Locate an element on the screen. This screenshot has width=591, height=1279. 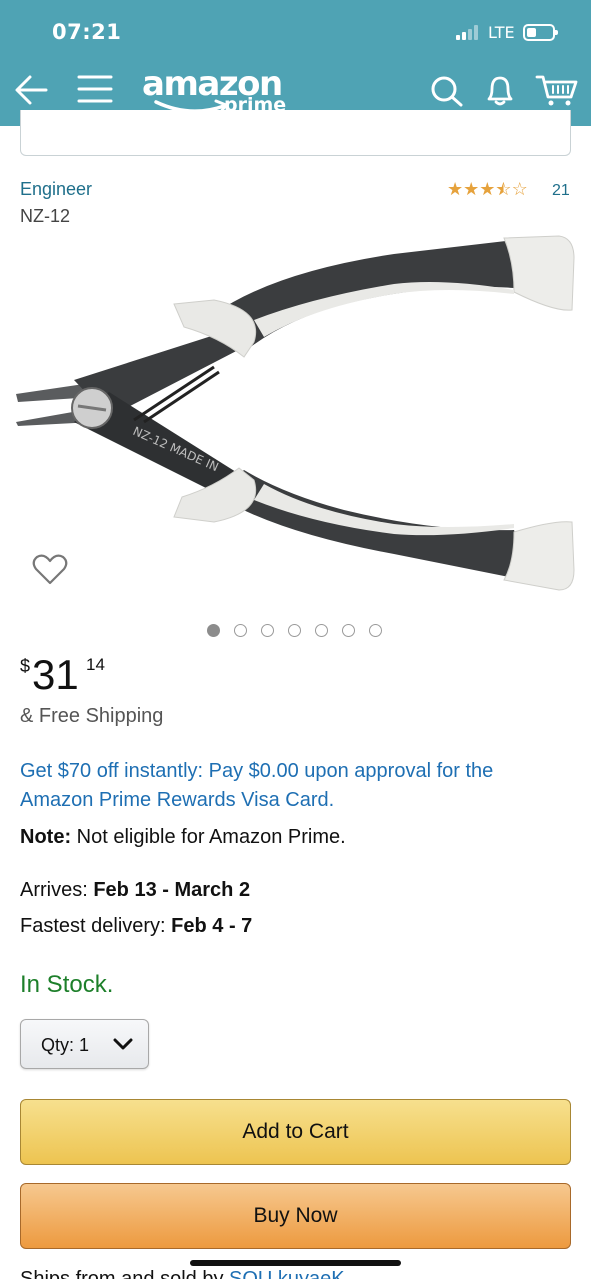
star-rating: ★ ★ ★ ★ ☆ ☆ is located at coordinates (487, 189).